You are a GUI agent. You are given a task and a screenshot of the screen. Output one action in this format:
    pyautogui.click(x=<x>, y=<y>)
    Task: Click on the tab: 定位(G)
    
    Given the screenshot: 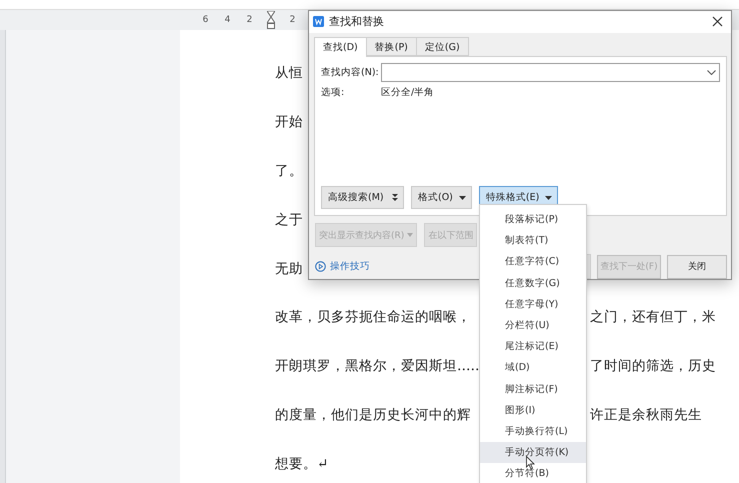 What is the action you would take?
    pyautogui.click(x=442, y=46)
    